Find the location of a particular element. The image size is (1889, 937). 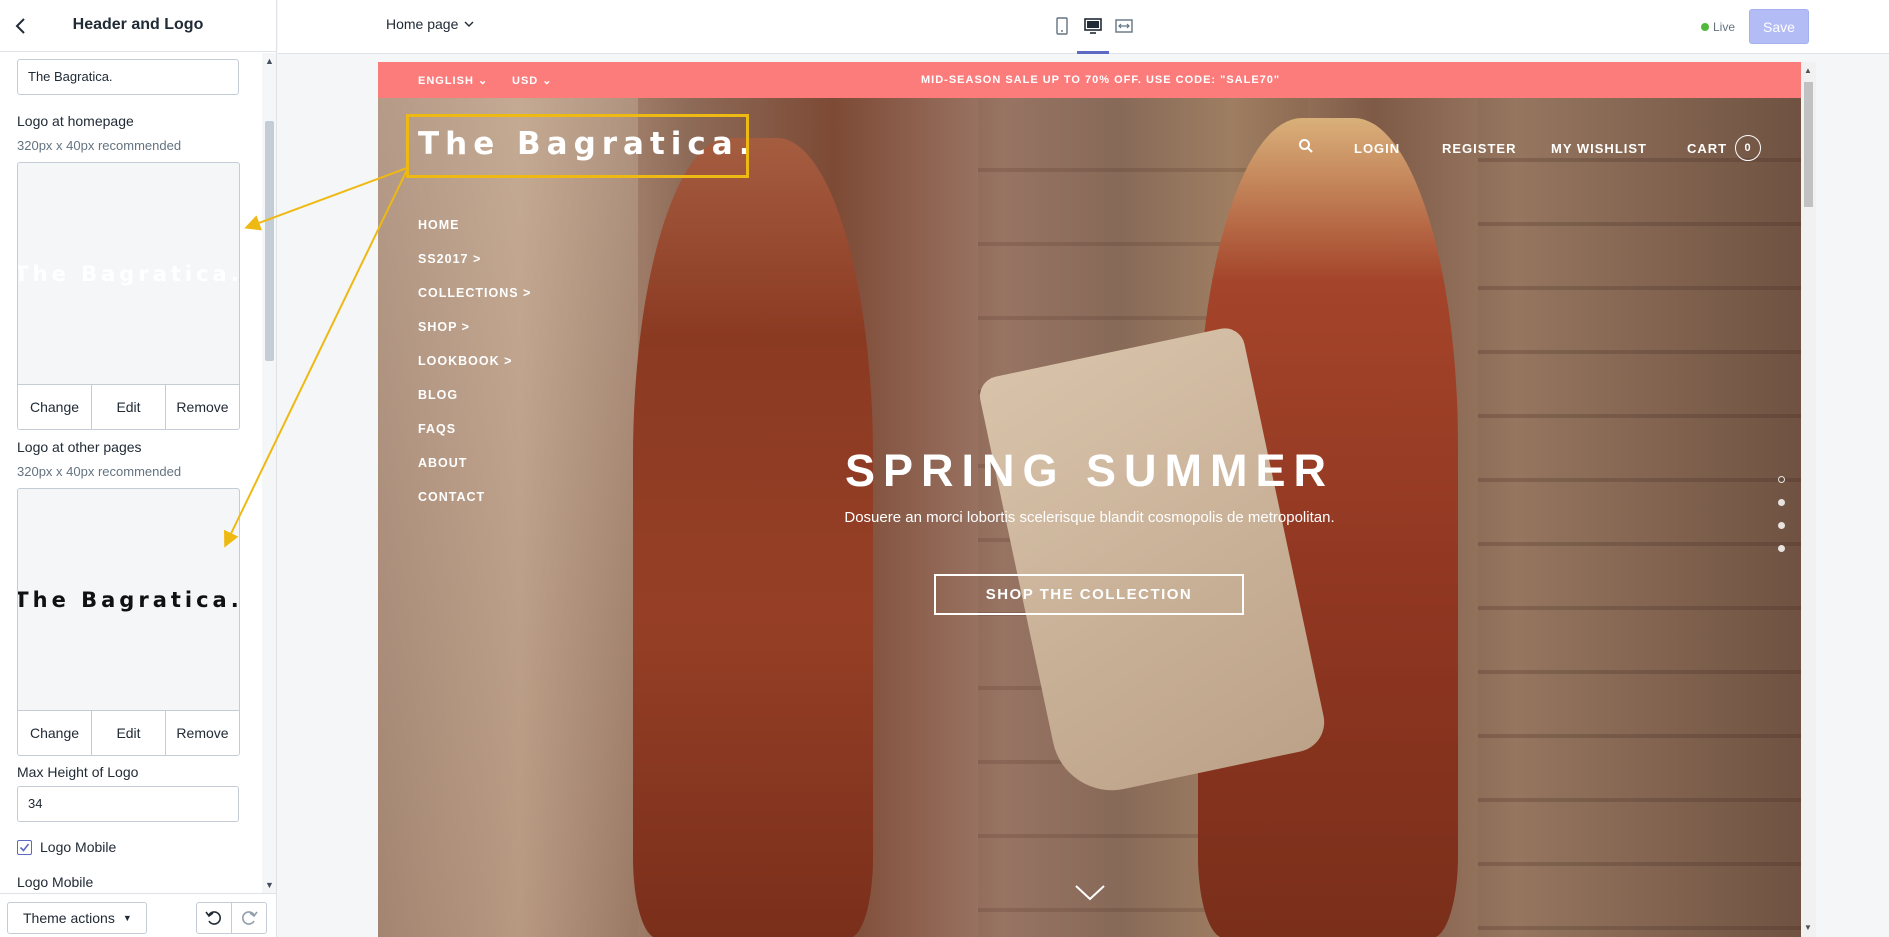

page-selector: Home page is located at coordinates (430, 24).